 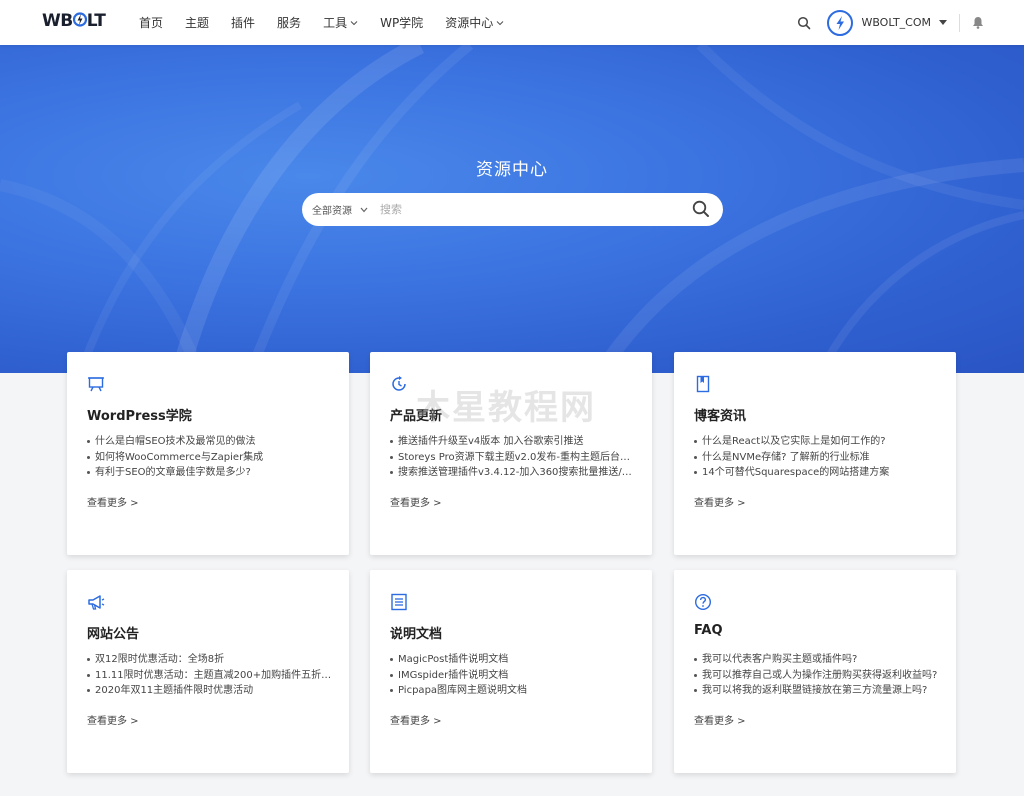 I want to click on search-scope-select: 全部资源, so click(x=340, y=209).